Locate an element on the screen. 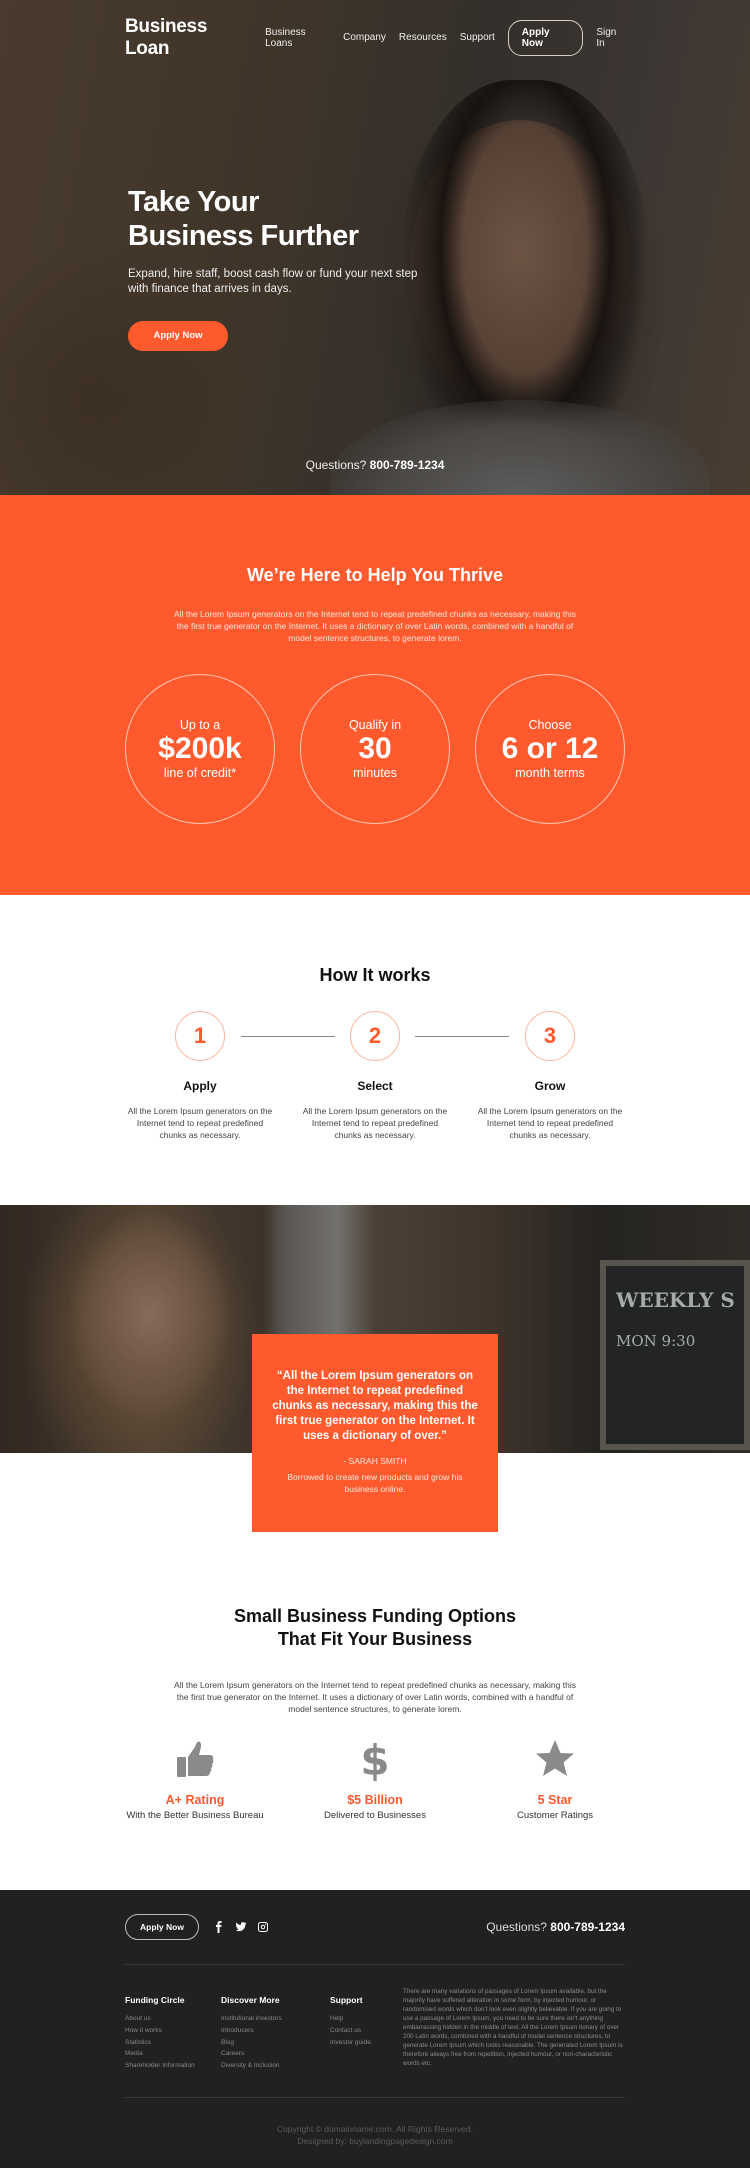 This screenshot has height=2168, width=750. stat-circle-terms: Choose 6 or 12 month terms is located at coordinates (550, 749).